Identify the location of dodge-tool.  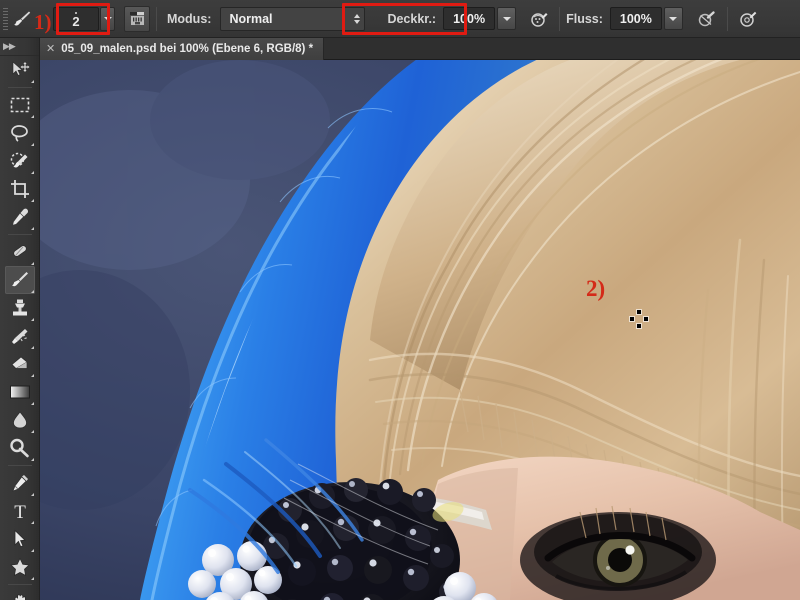
(20, 448).